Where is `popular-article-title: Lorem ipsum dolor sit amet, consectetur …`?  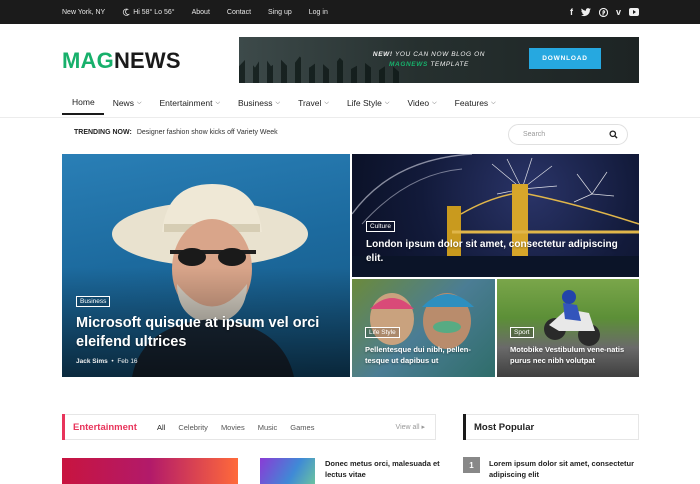
popular-article-title: Lorem ipsum dolor sit amet, consectetur … is located at coordinates (565, 469).